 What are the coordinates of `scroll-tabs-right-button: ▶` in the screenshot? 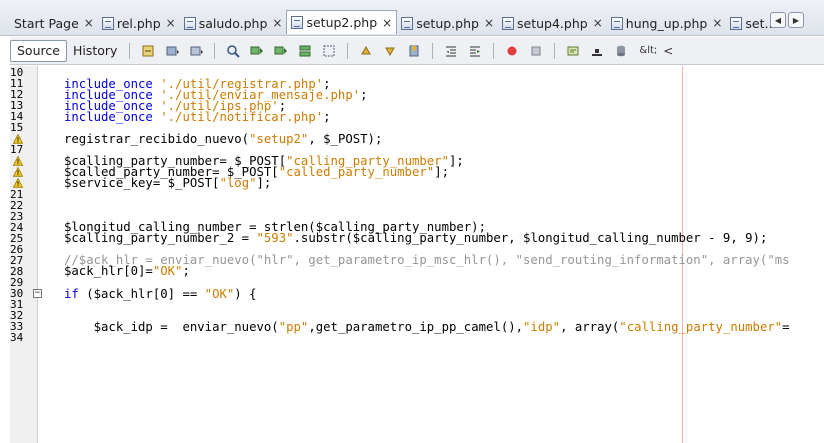 It's located at (796, 20).